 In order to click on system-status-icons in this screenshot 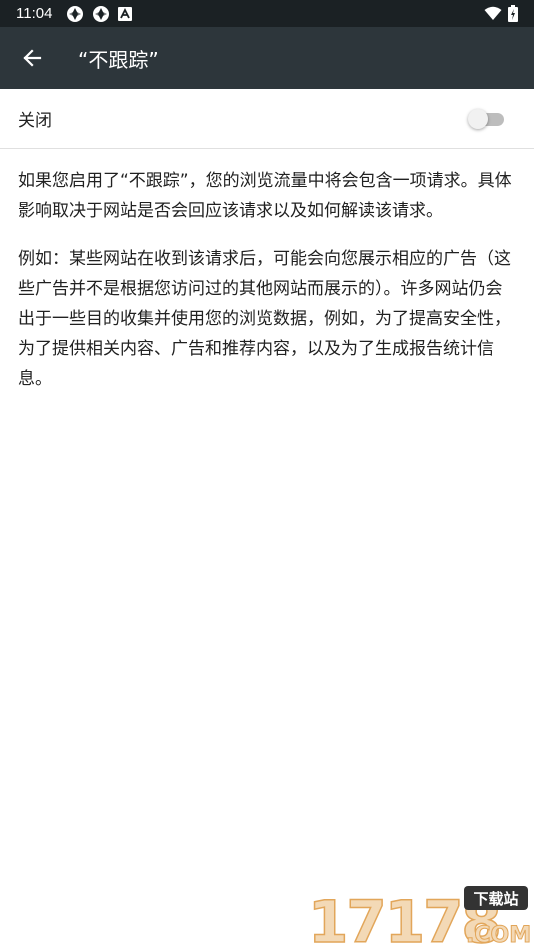, I will do `click(501, 13)`.